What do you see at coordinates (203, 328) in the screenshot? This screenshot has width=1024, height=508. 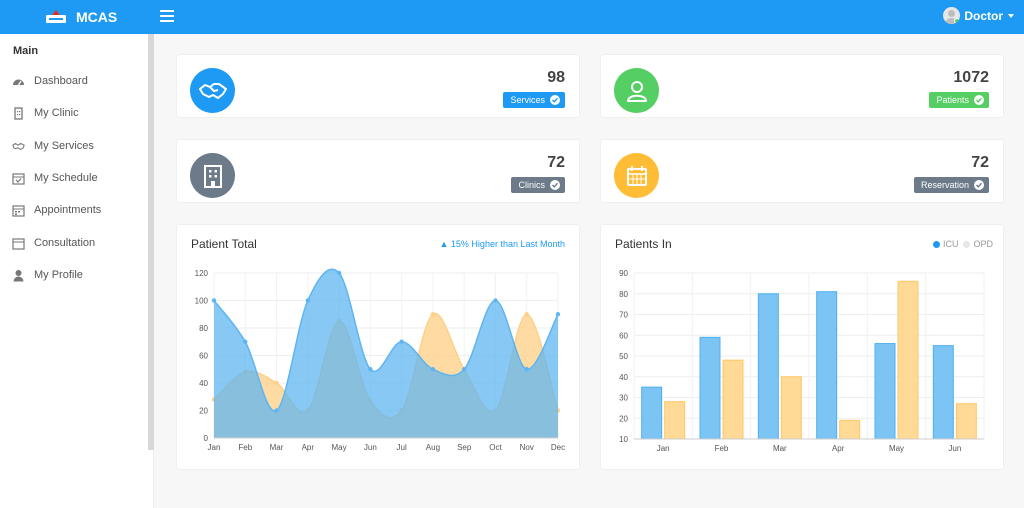 I see `y-tick-label: 80` at bounding box center [203, 328].